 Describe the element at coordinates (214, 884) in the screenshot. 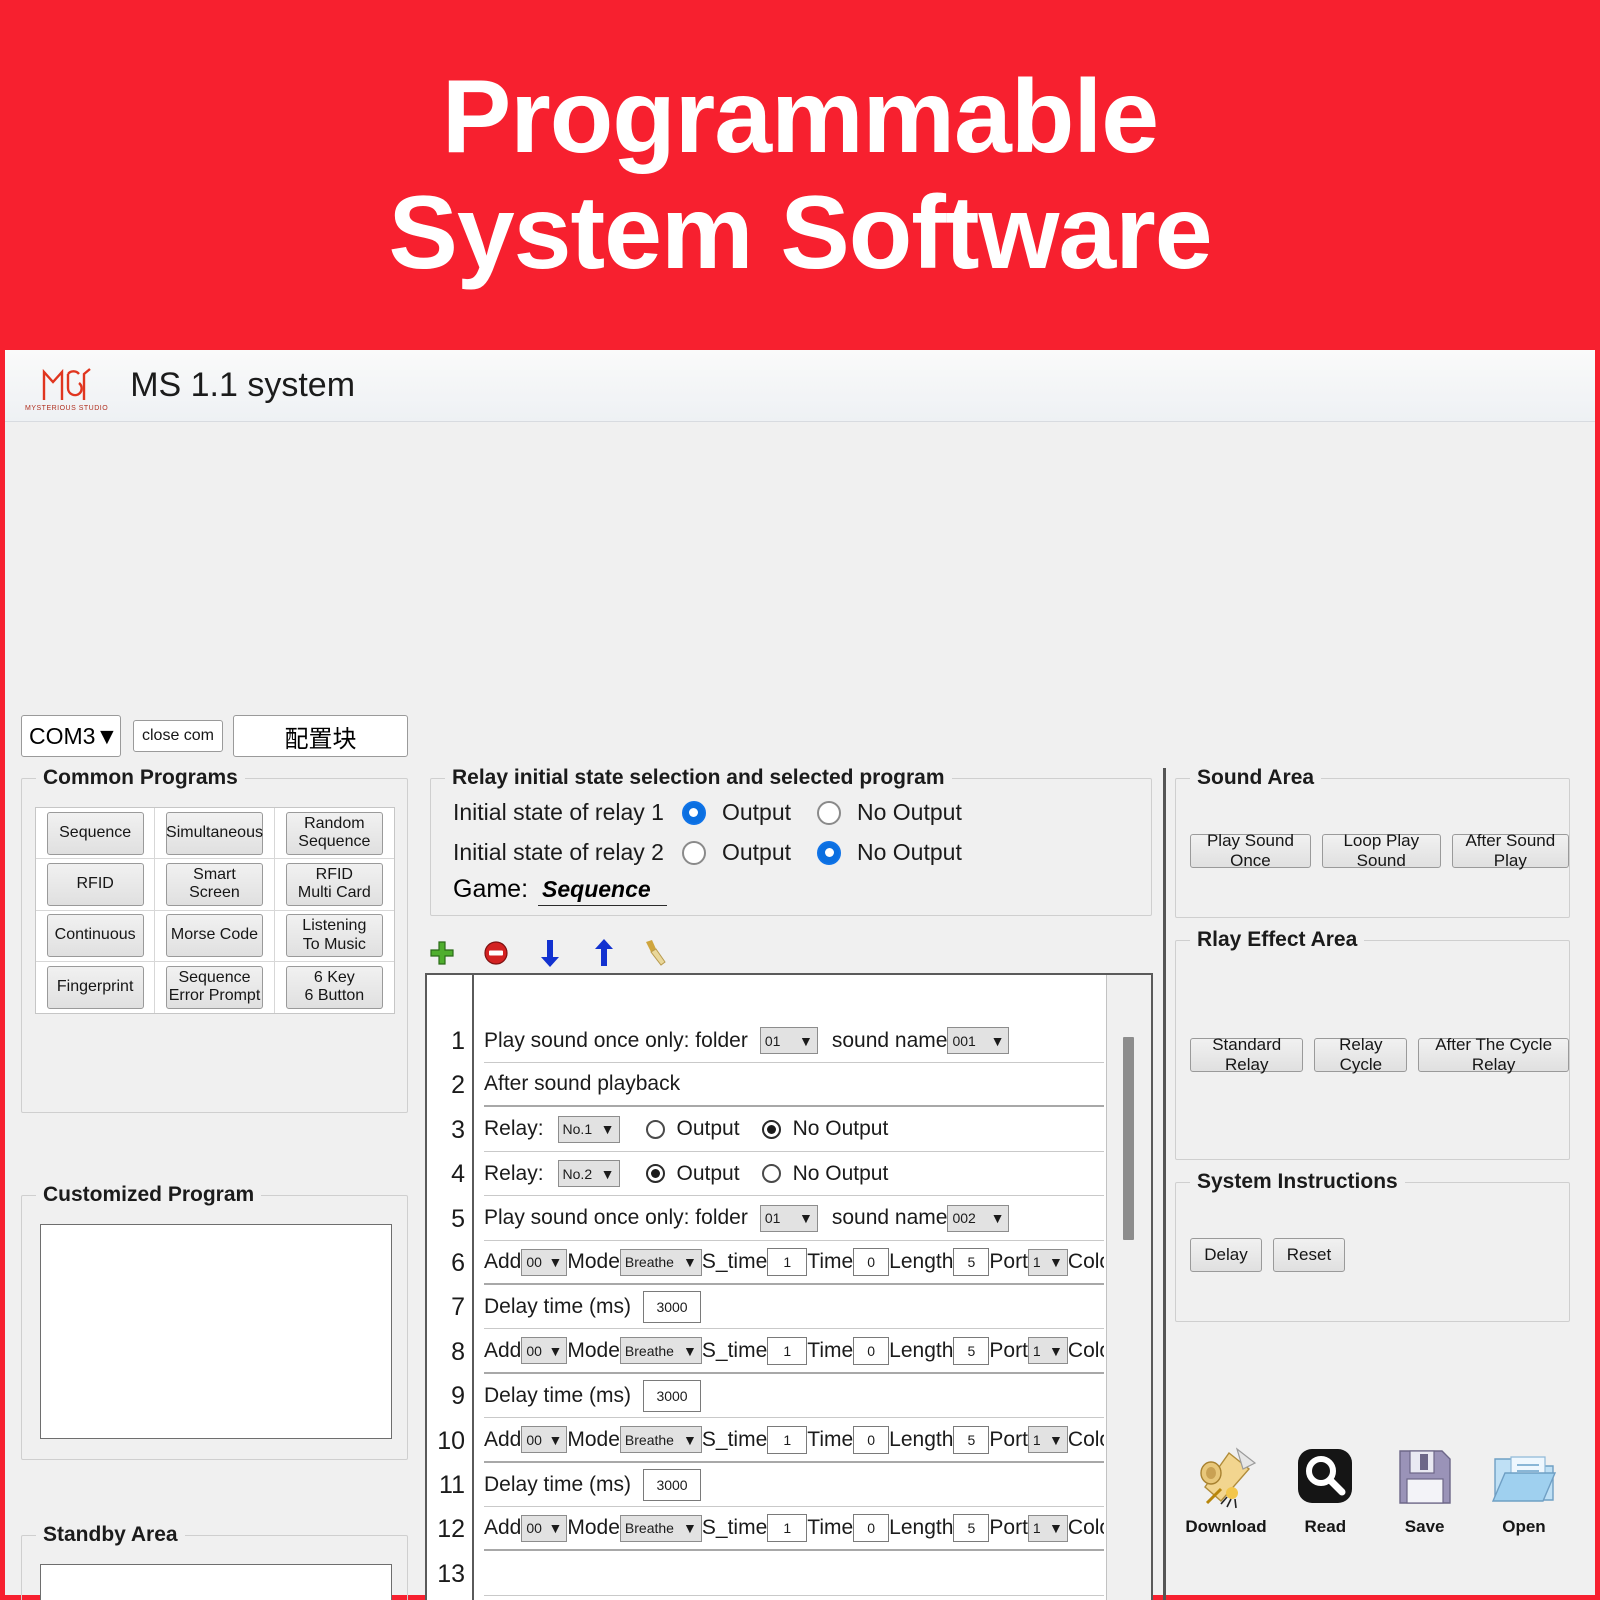

I see `common-program-button: Smart Screen` at that location.